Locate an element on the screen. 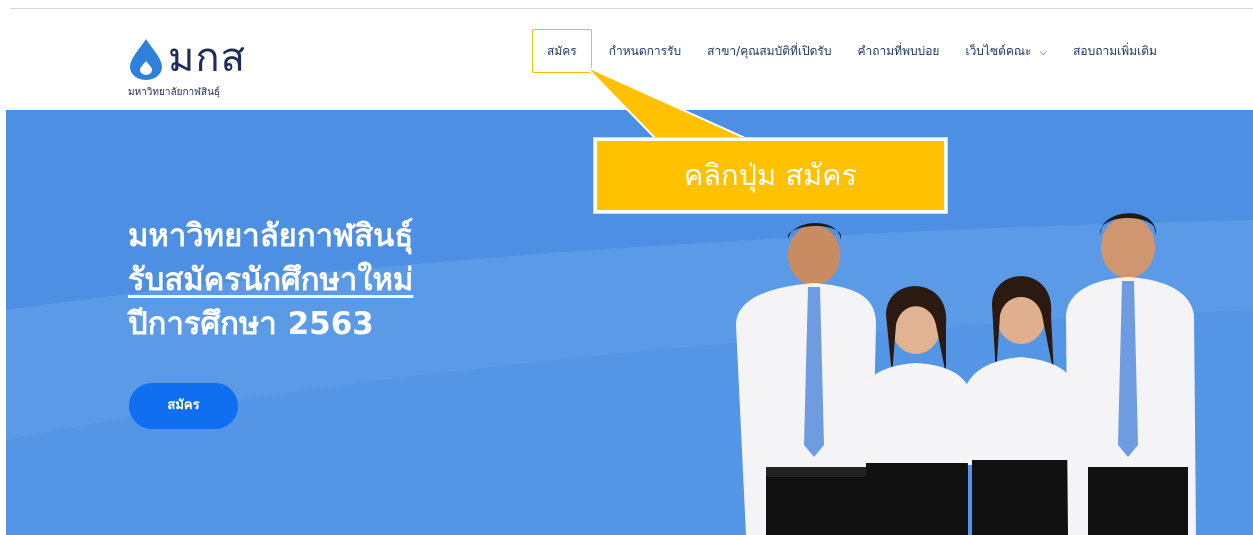  hero-line-year: ปีการศึกษา 2563 is located at coordinates (251, 324).